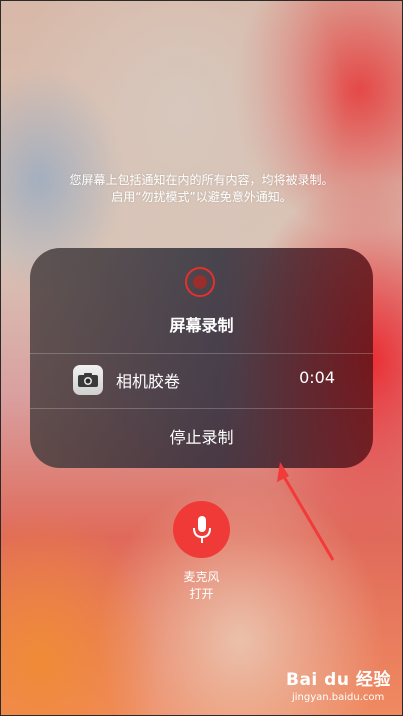  I want to click on watermark: Bai du 经验 jingyan.baidu.com, so click(342, 687).